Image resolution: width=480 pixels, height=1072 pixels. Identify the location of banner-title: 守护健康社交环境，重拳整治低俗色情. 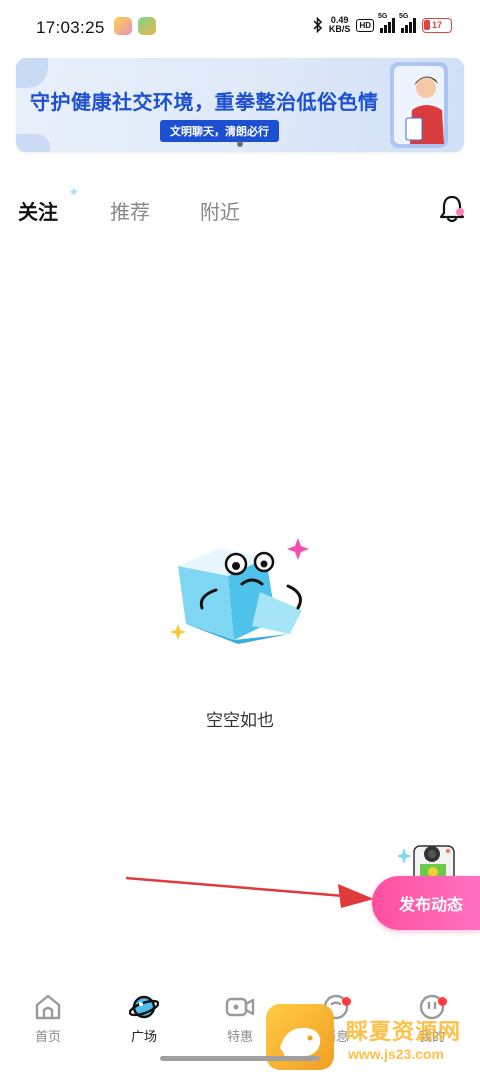
(204, 103).